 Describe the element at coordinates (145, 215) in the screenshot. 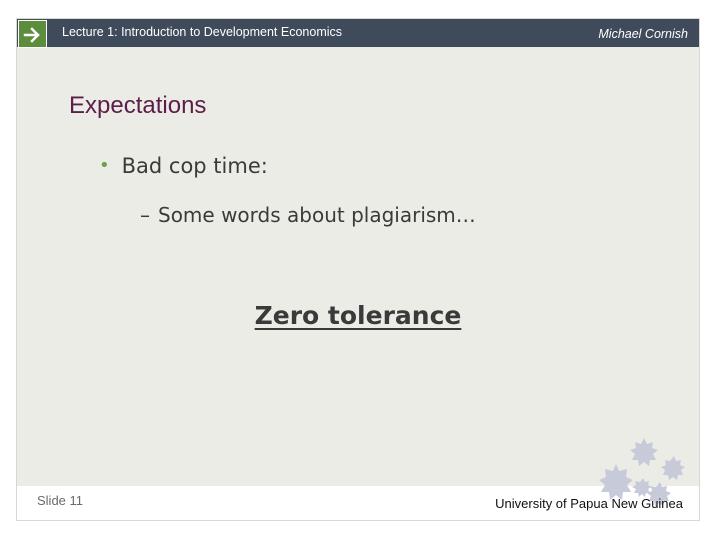

I see `dash-icon: –` at that location.